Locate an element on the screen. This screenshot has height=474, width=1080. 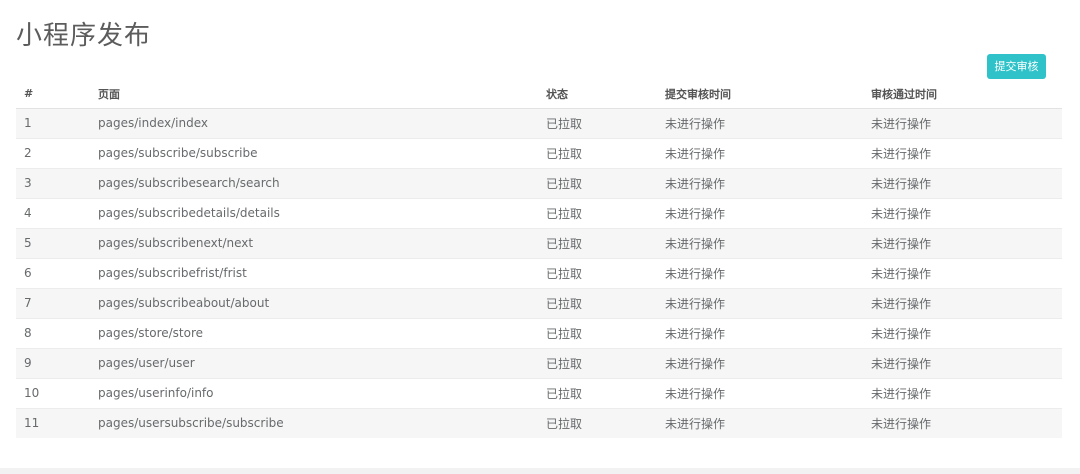
column-header-page: 页面 is located at coordinates (314, 94).